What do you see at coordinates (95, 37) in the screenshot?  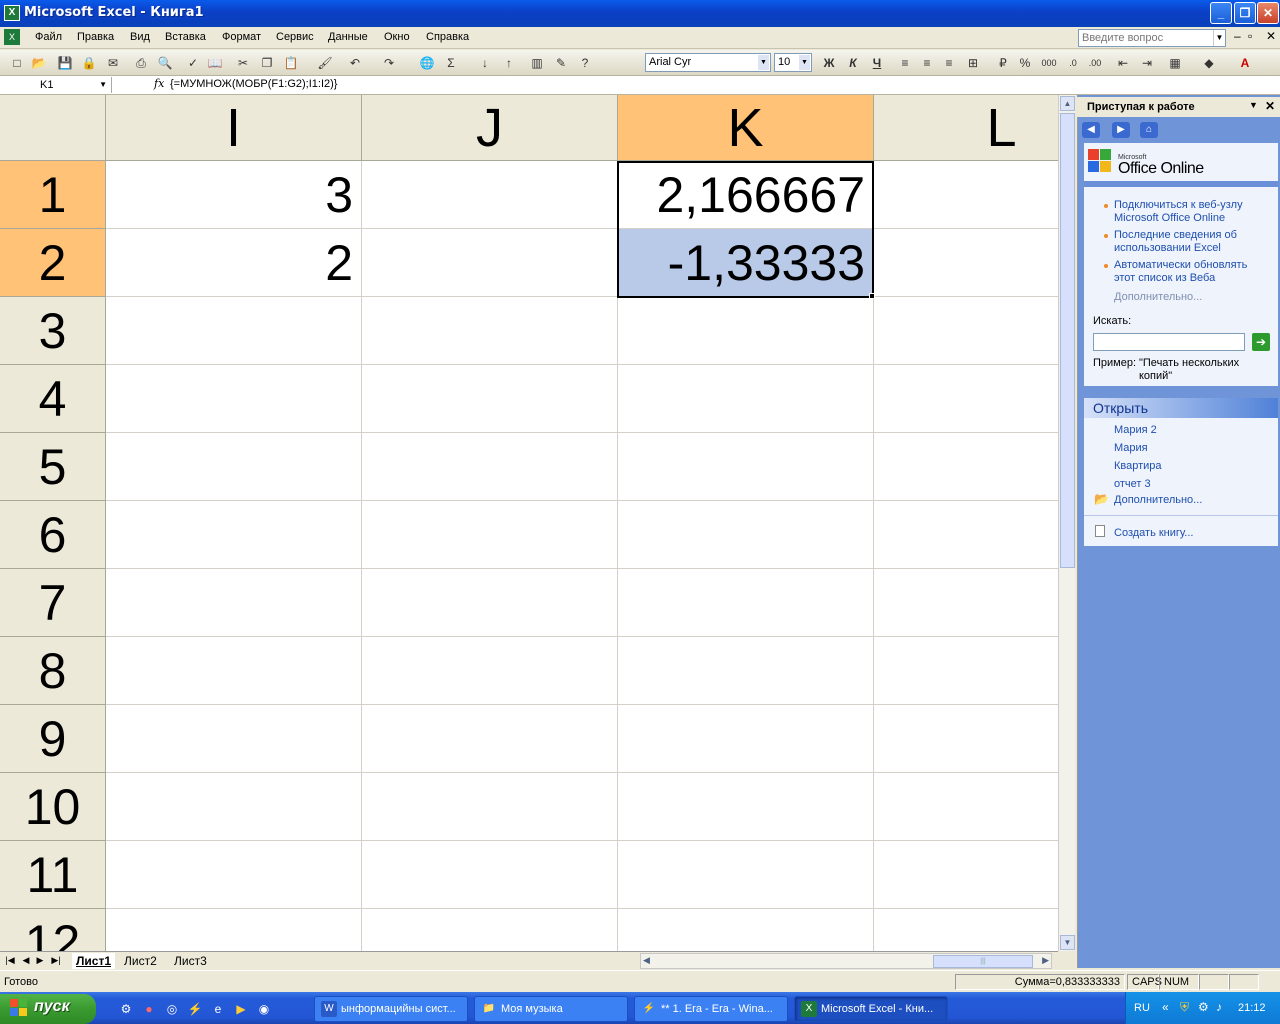 I see `menu-edit: Правка` at bounding box center [95, 37].